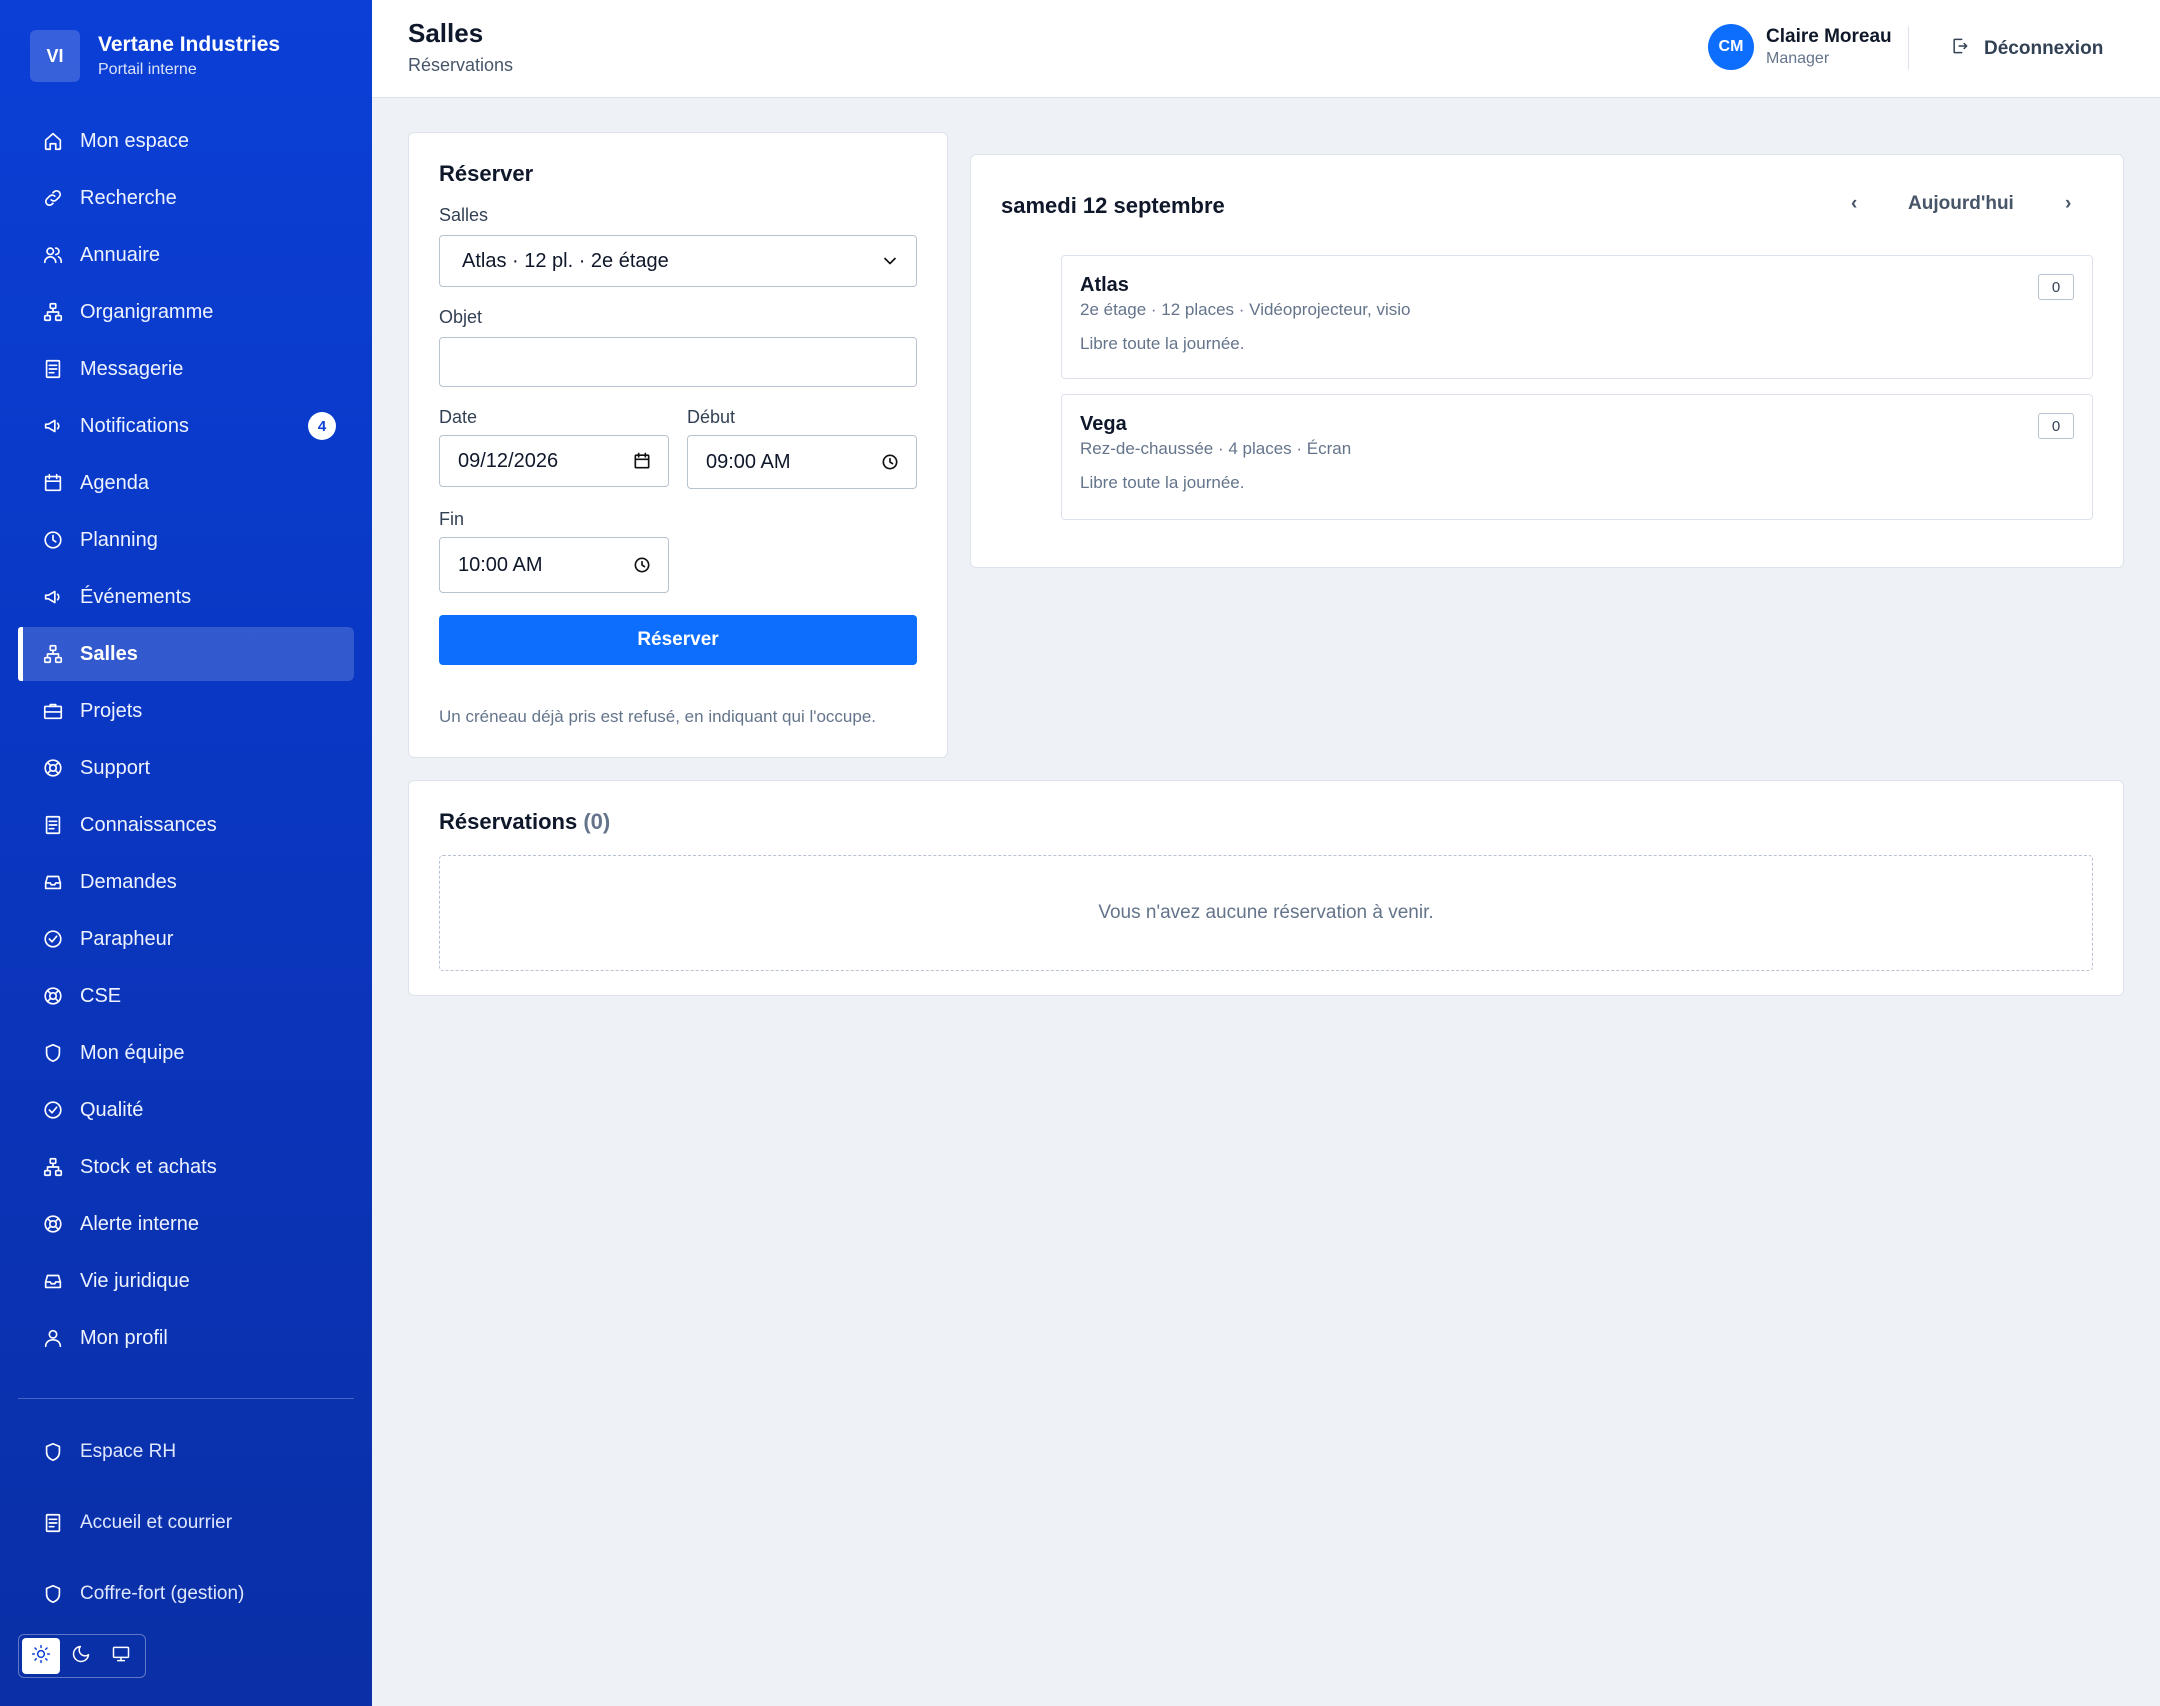 The width and height of the screenshot is (2160, 1706). I want to click on end-label: Fin, so click(452, 519).